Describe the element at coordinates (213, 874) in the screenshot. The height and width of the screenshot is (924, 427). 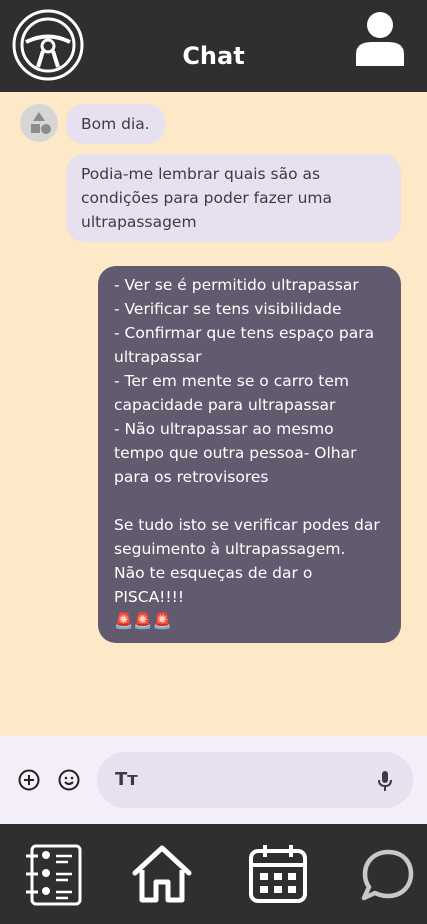
I see `bottom-nav` at that location.